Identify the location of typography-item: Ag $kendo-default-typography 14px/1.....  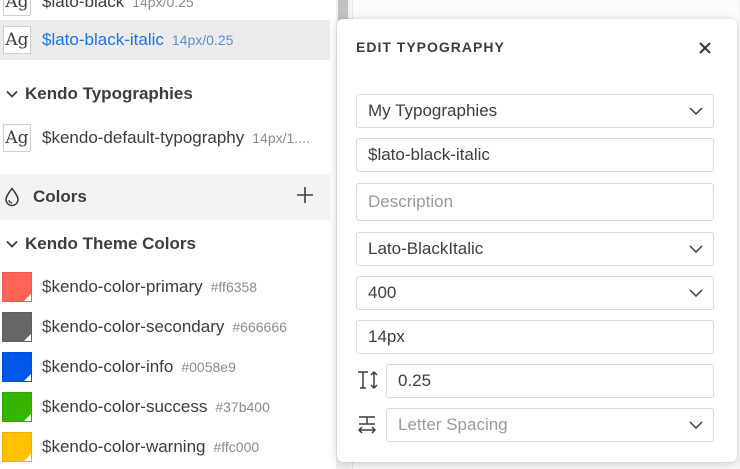
(165, 138).